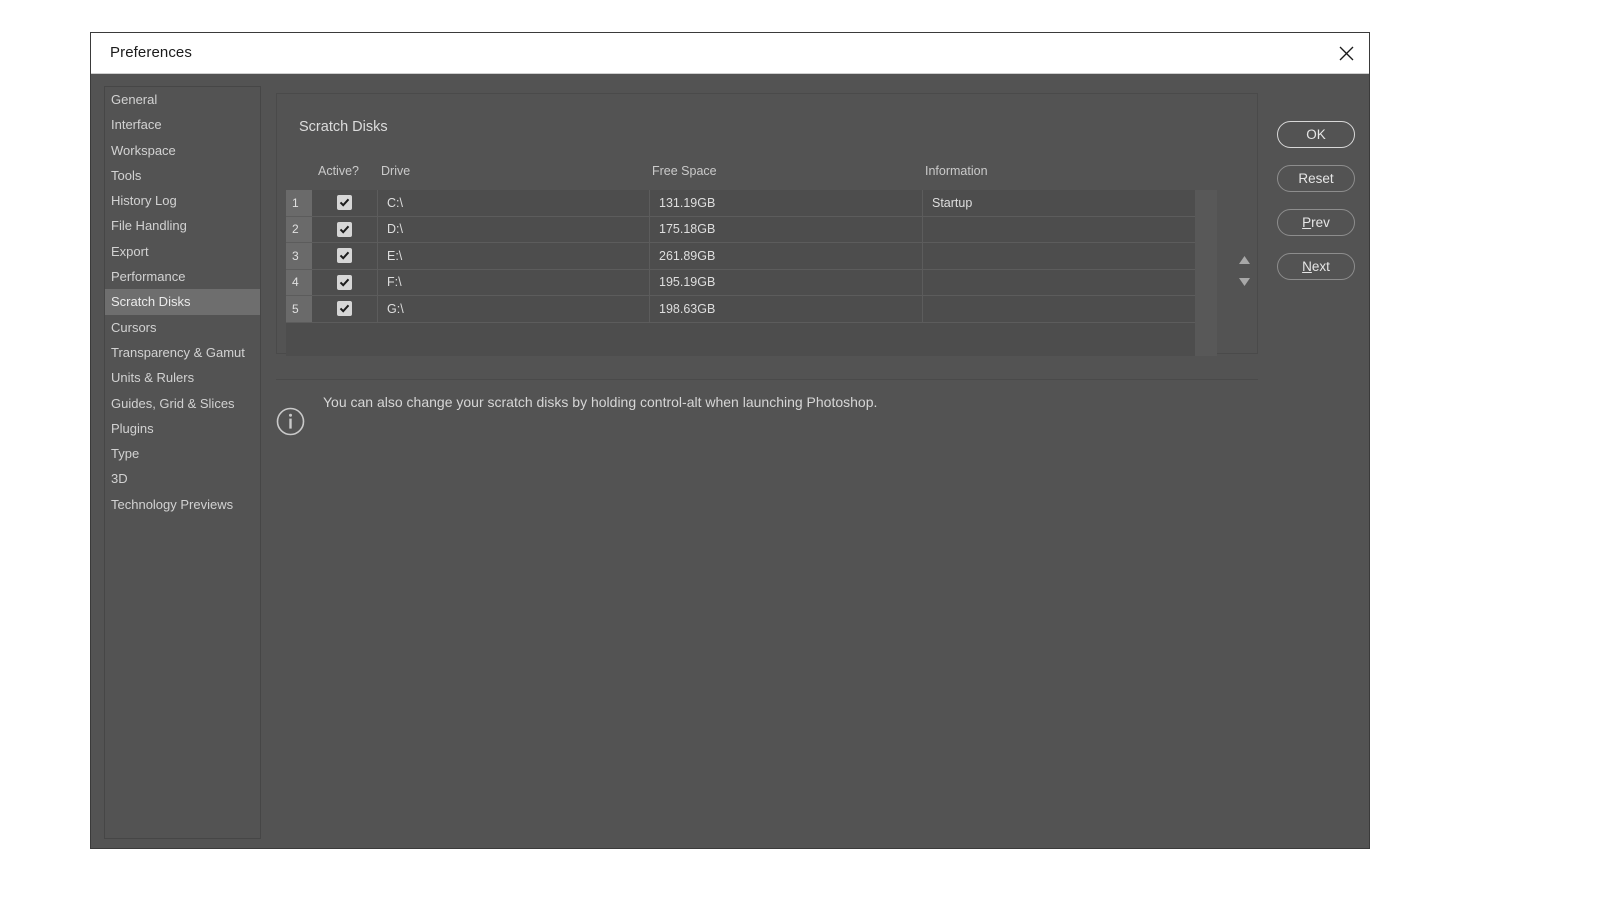  What do you see at coordinates (299, 229) in the screenshot?
I see `row-index: 2` at bounding box center [299, 229].